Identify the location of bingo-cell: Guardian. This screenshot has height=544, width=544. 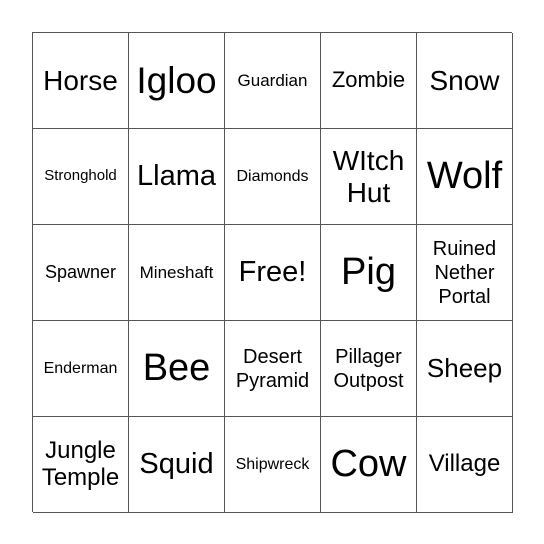
(273, 81).